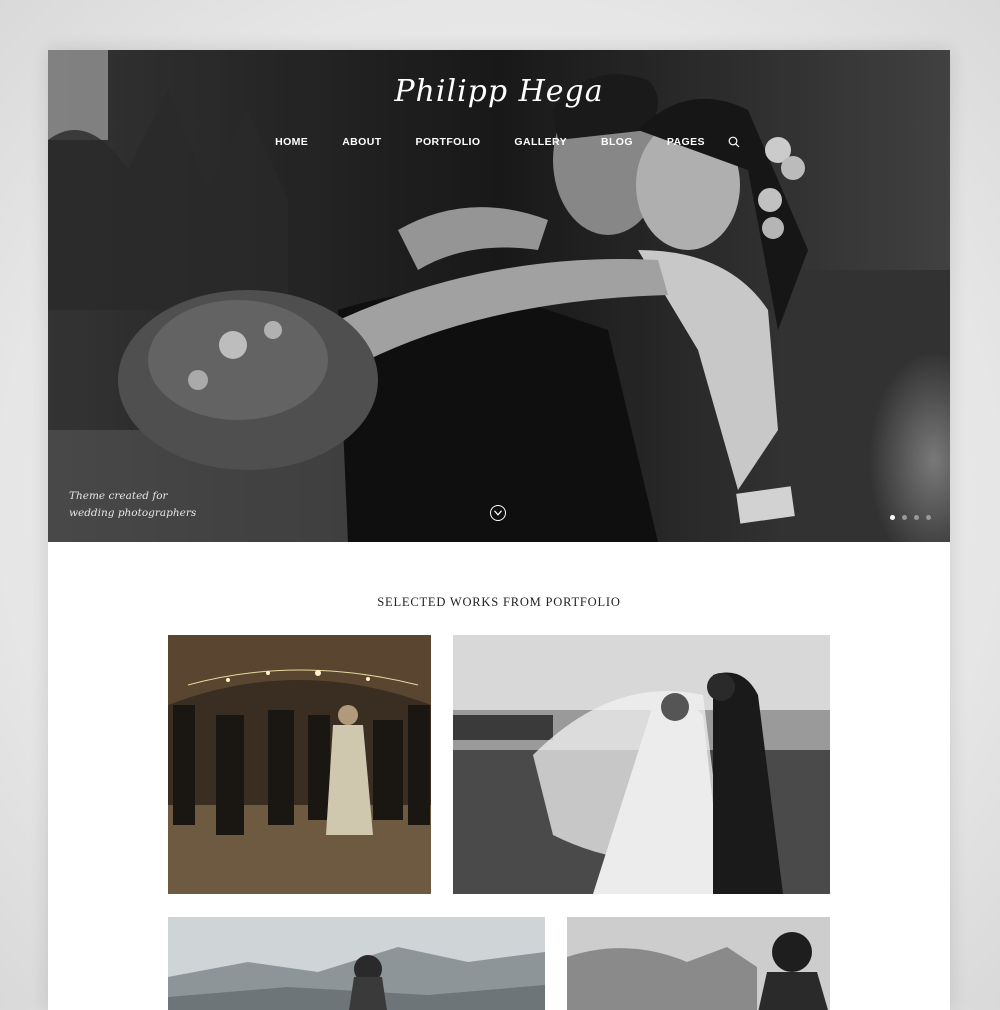 The image size is (1000, 1010). What do you see at coordinates (118, 496) in the screenshot?
I see `tagline-line-1: Theme created for` at bounding box center [118, 496].